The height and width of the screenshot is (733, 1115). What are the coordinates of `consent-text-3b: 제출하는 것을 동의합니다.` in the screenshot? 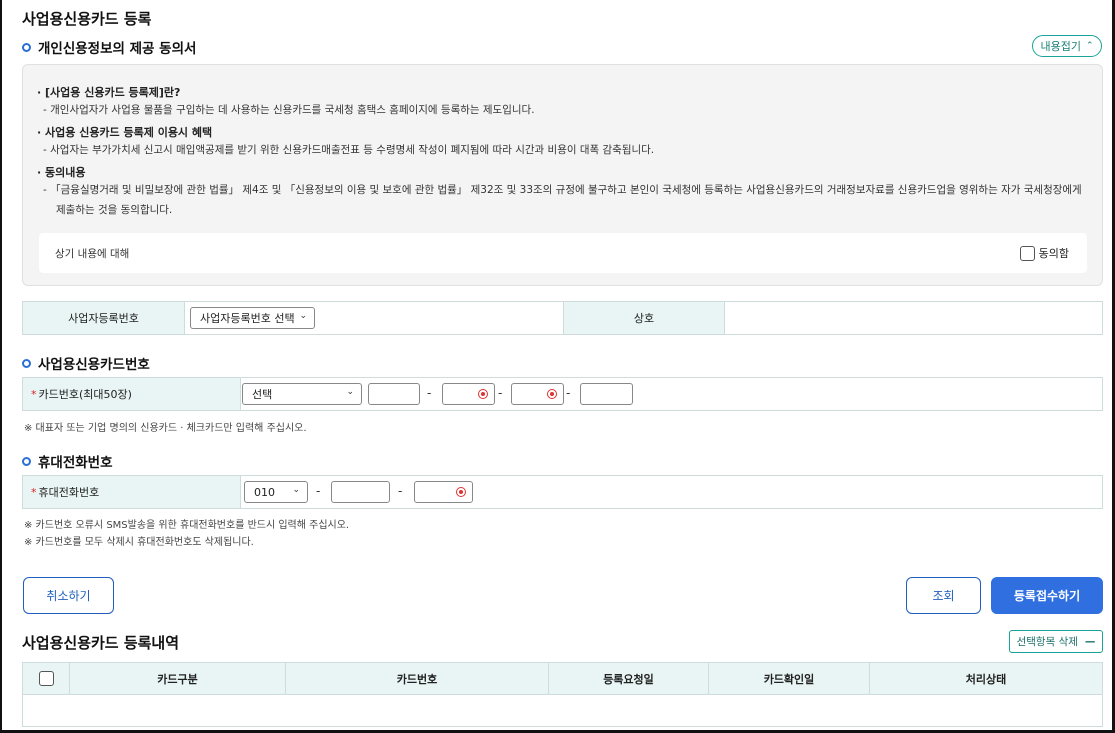 It's located at (114, 210).